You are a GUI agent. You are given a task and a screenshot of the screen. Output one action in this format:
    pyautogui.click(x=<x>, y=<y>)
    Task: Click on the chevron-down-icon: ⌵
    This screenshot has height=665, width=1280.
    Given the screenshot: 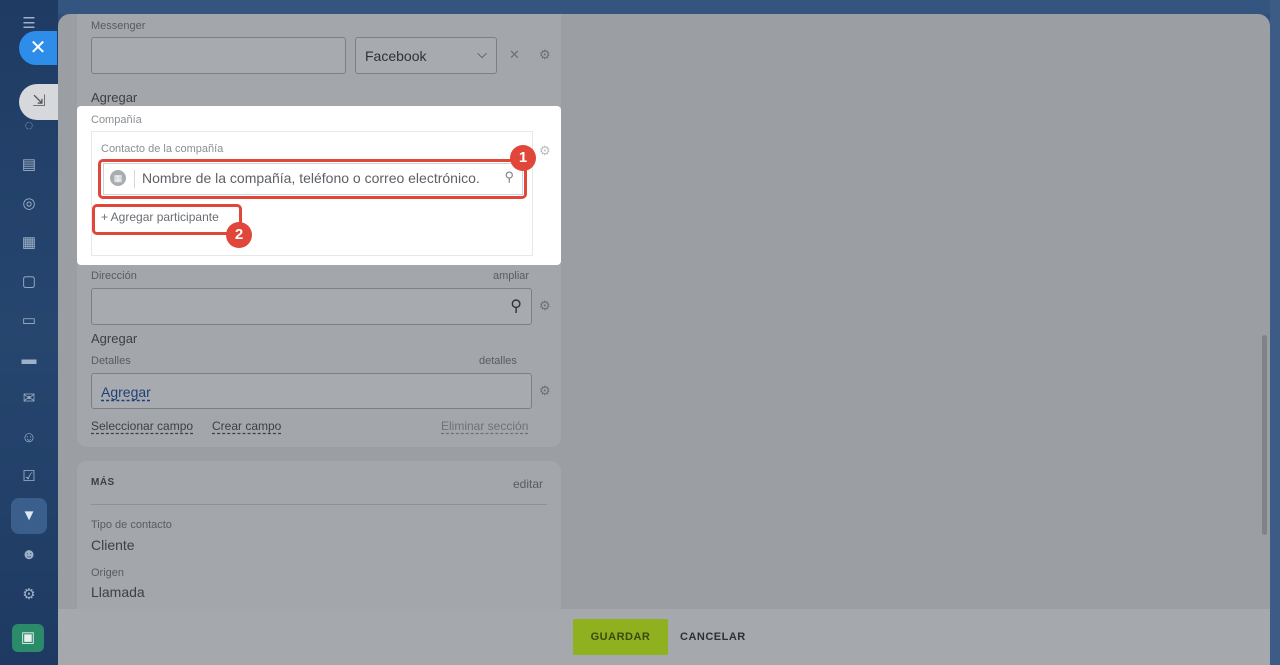 What is the action you would take?
    pyautogui.click(x=482, y=53)
    